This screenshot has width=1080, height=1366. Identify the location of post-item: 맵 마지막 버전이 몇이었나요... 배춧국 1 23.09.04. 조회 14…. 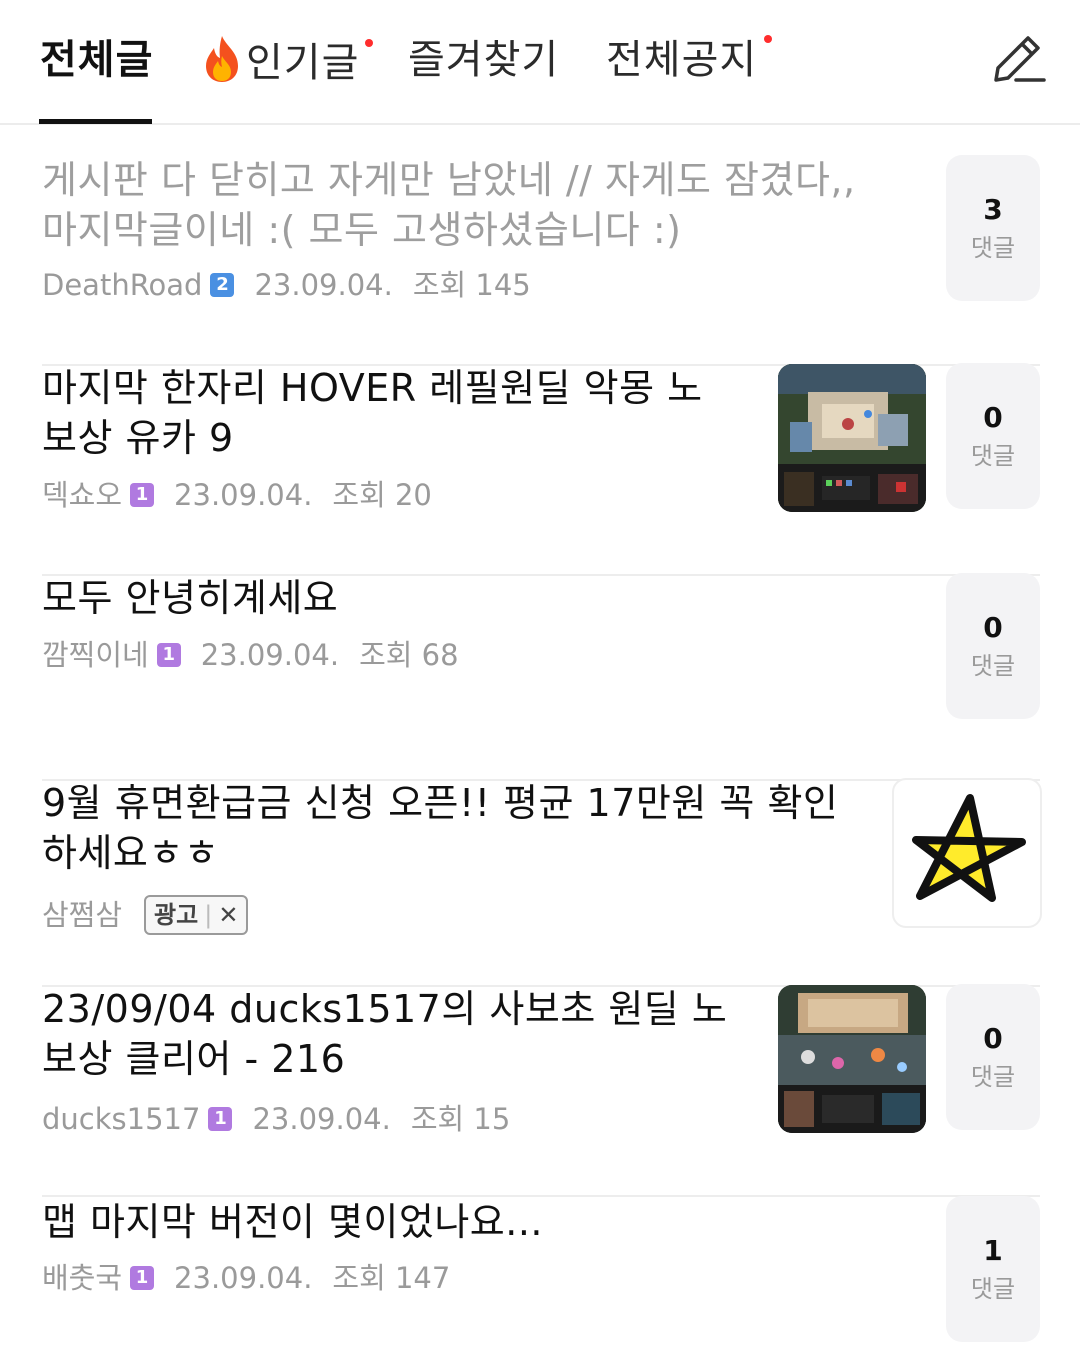
(541, 1281).